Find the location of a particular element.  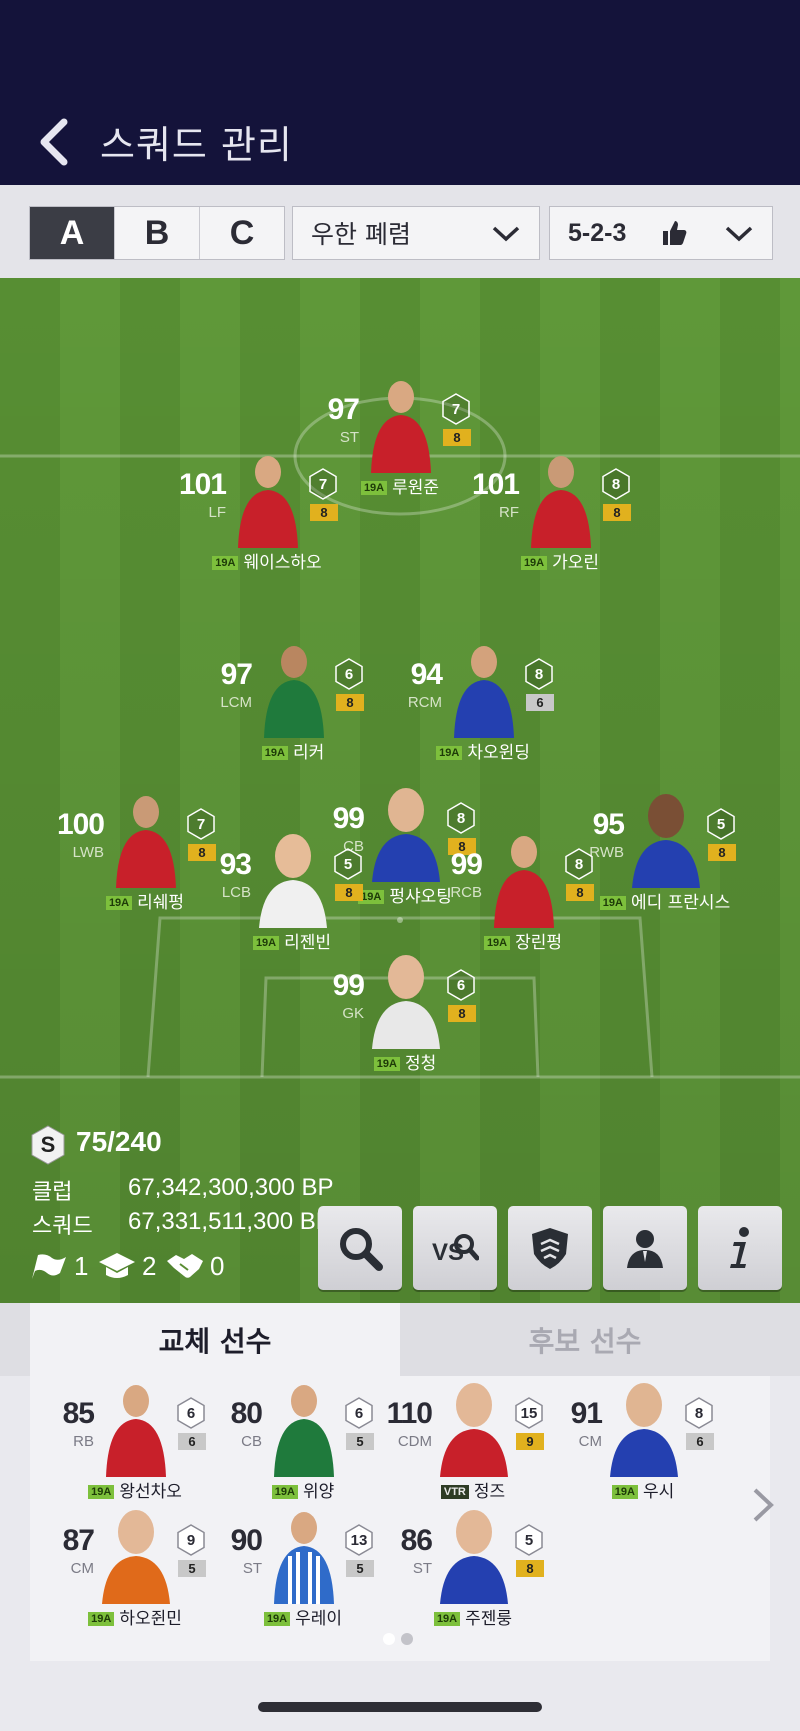

player-name-row: 19A 주젠룽 is located at coordinates (473, 1616).